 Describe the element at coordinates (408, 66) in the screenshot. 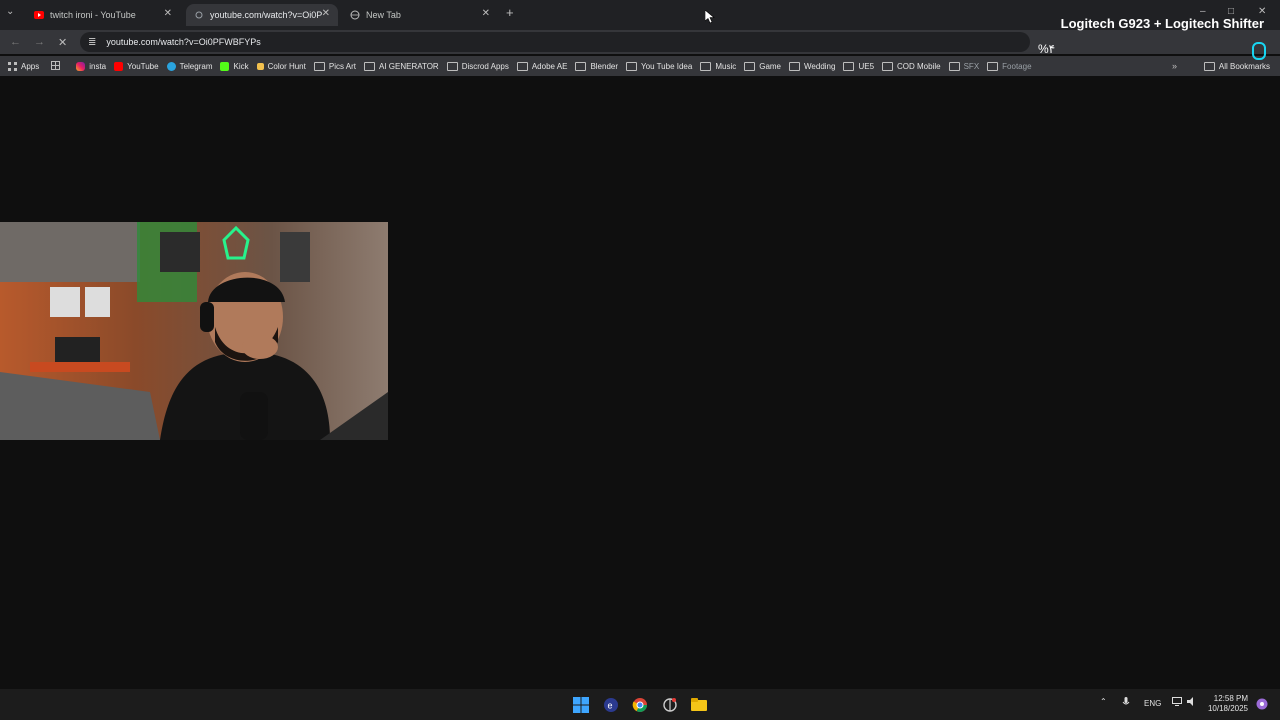

I see `bookmark-label: AI GENERATOR` at that location.